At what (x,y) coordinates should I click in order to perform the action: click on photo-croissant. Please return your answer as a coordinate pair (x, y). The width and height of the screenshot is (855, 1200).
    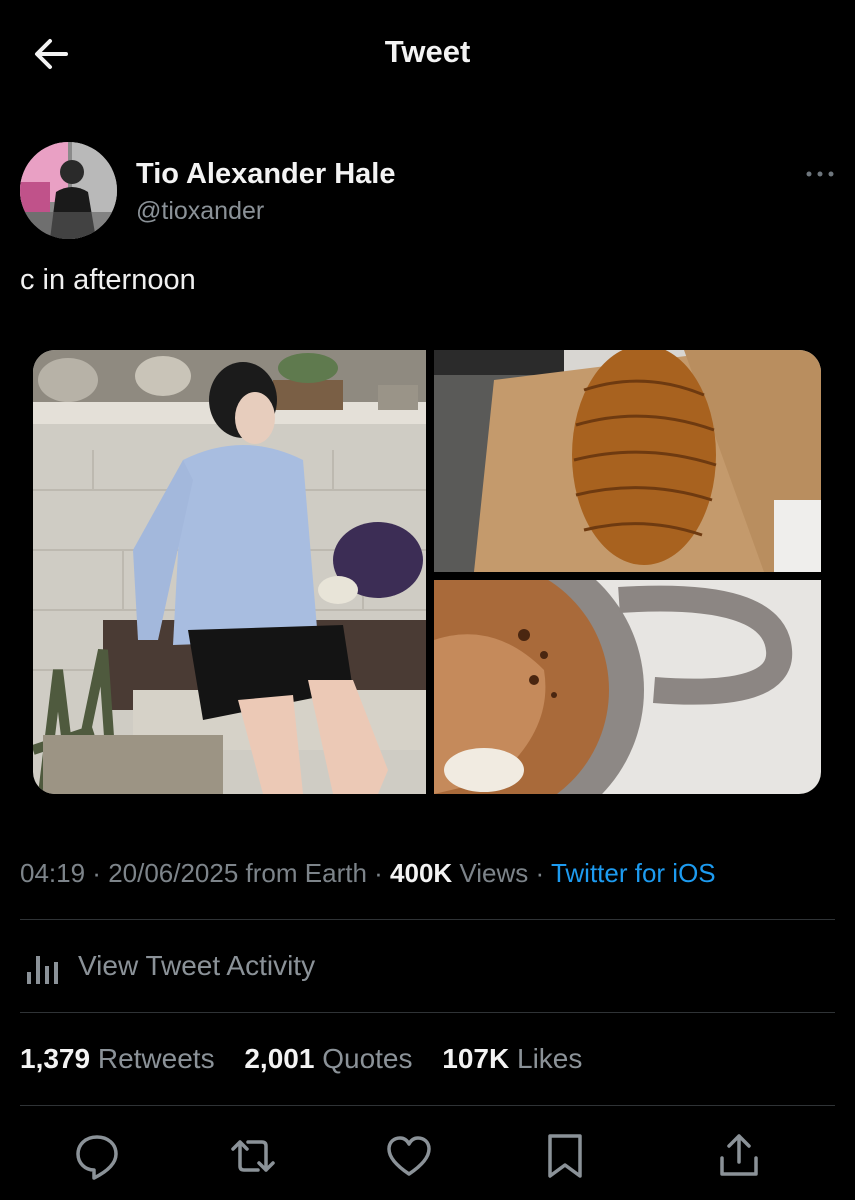
    Looking at the image, I should click on (627, 461).